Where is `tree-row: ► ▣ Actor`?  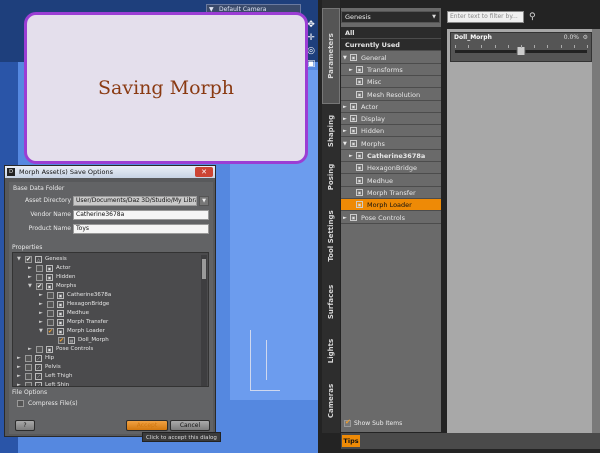
tree-row: ► ▣ Actor is located at coordinates (107, 268).